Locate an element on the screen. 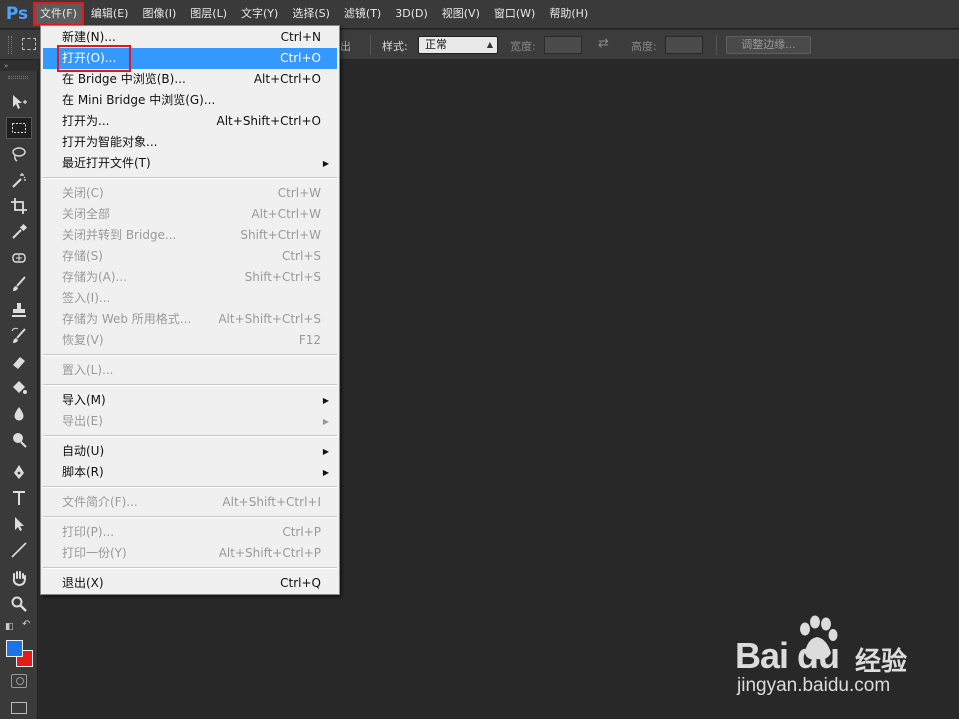  swap-width-height-icon: ⇄ is located at coordinates (603, 43).